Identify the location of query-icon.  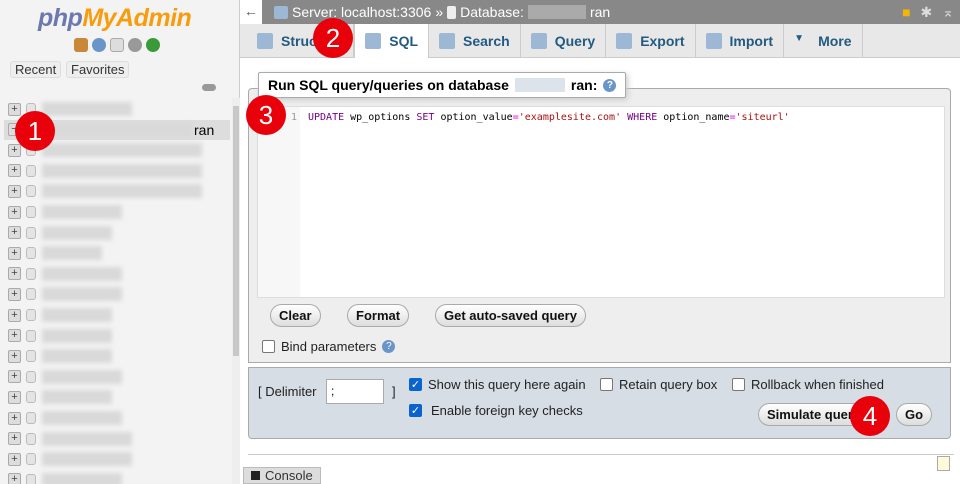
(538, 41).